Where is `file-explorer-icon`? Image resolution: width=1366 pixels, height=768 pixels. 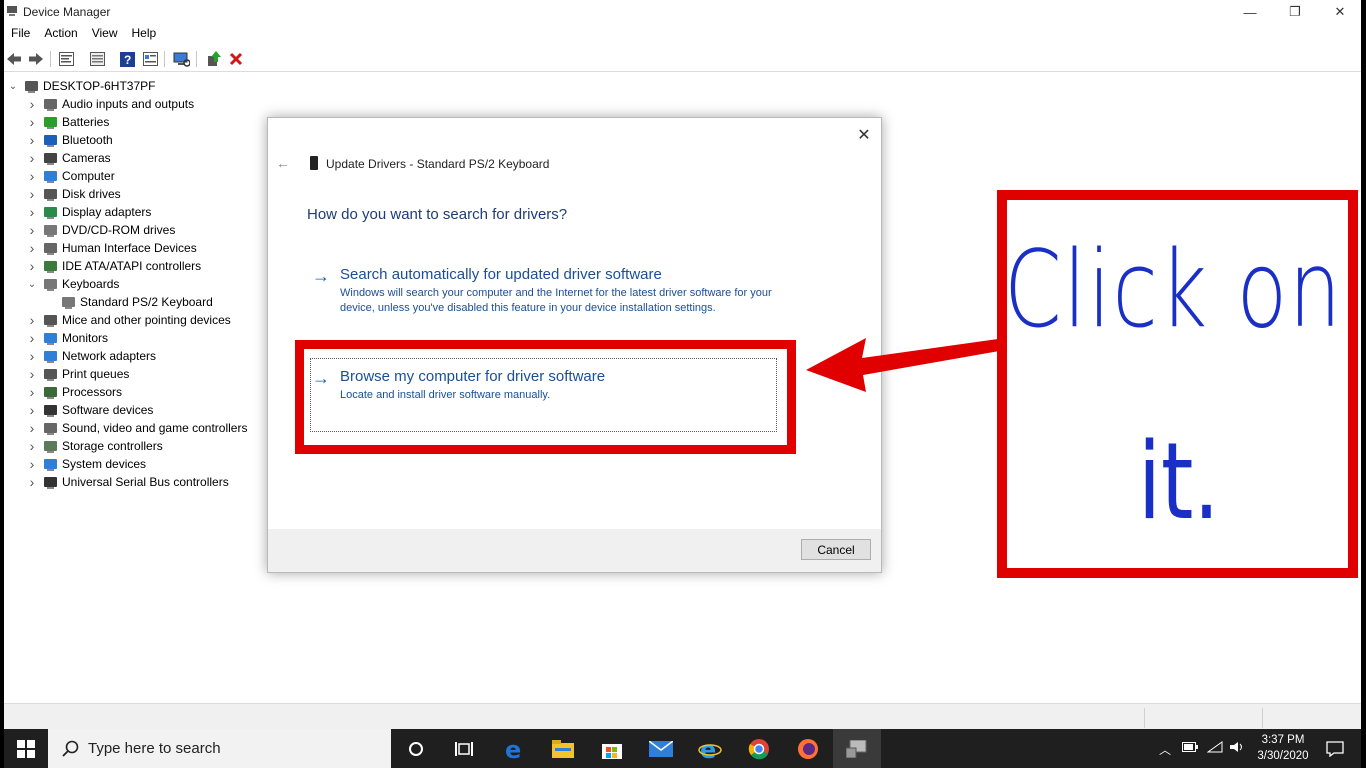 file-explorer-icon is located at coordinates (563, 748).